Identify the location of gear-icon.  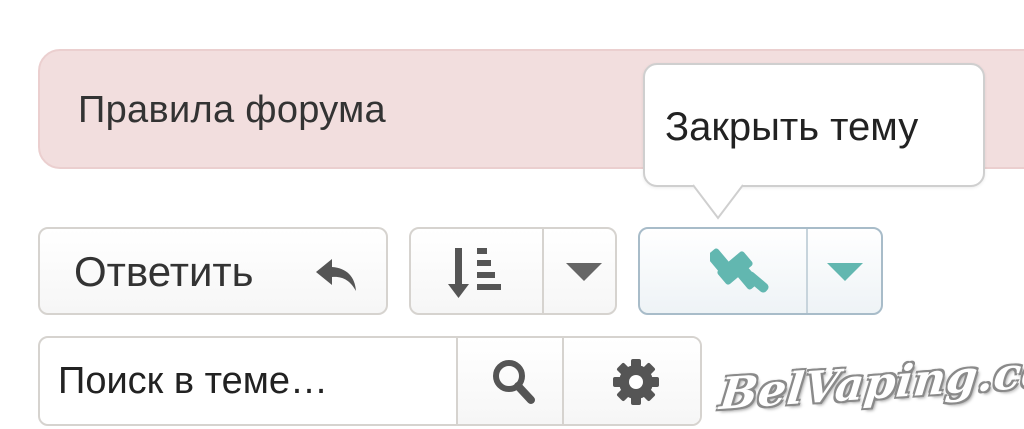
(636, 382).